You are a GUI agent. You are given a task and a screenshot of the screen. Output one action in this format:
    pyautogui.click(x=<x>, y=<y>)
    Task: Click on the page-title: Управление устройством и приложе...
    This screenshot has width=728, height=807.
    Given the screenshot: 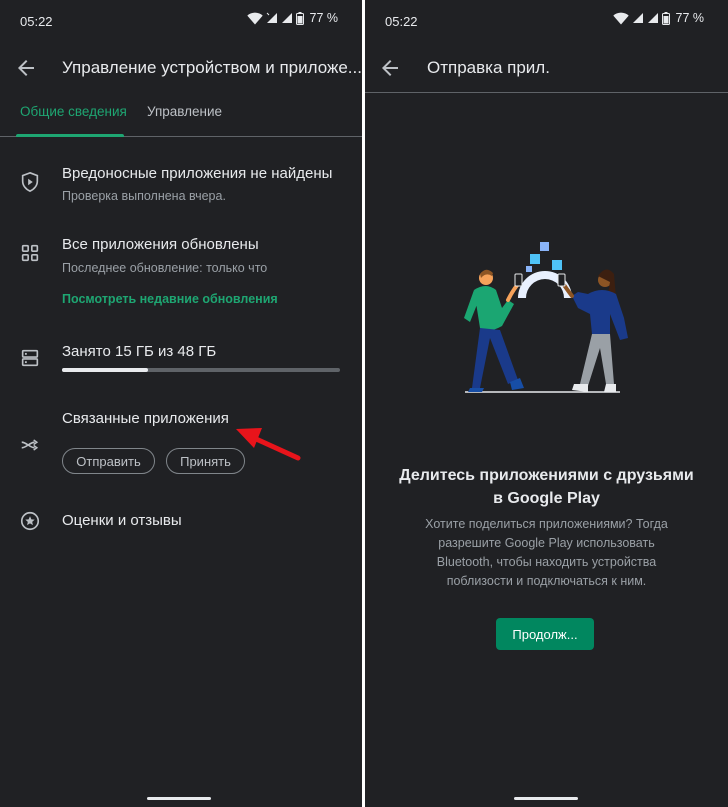 What is the action you would take?
    pyautogui.click(x=212, y=67)
    